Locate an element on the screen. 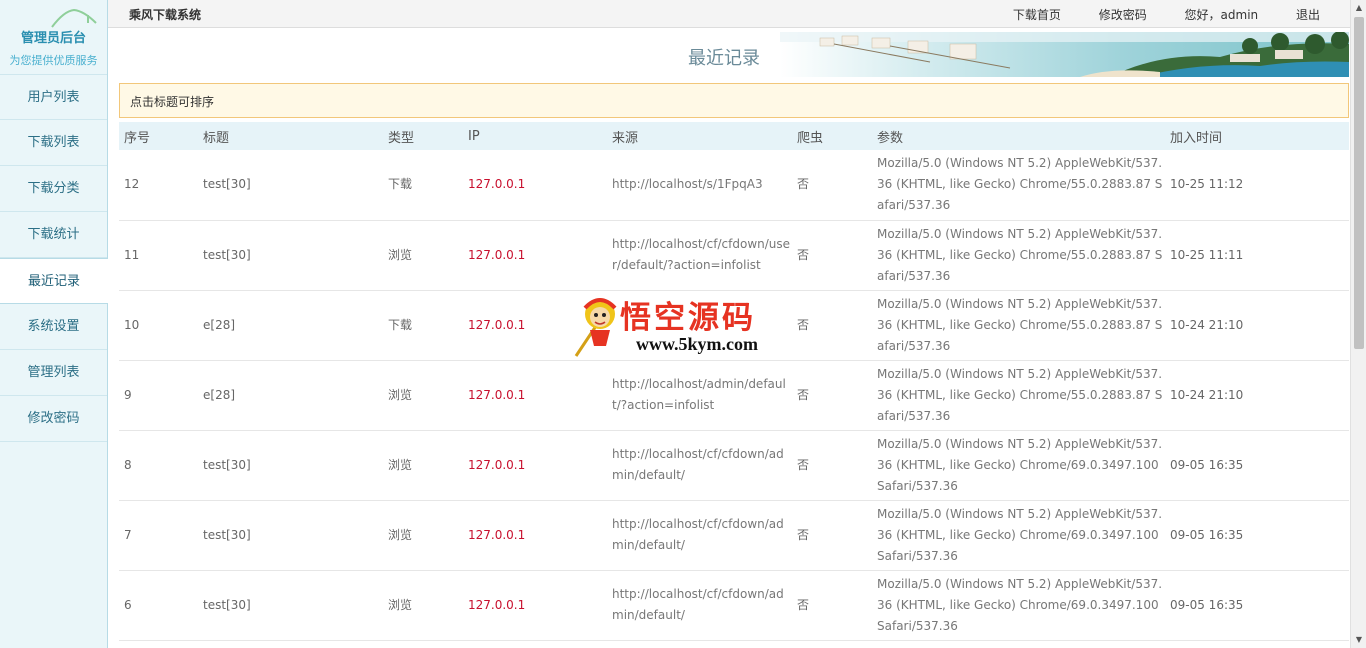  table-header-row: 序号 标题 类型 IP 来源 爬虫 参数 加入时间 is located at coordinates (734, 136).